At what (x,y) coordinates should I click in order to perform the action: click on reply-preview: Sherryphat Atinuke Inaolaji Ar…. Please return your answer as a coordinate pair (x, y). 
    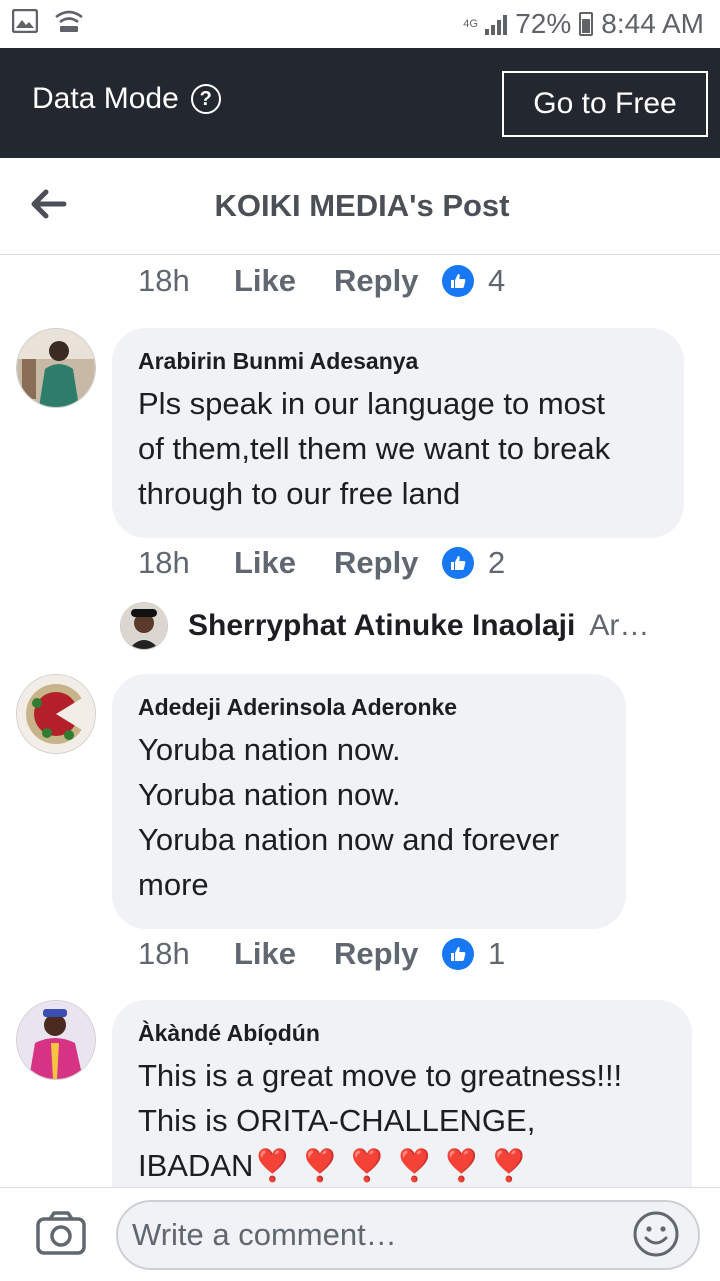
    Looking at the image, I should click on (384, 626).